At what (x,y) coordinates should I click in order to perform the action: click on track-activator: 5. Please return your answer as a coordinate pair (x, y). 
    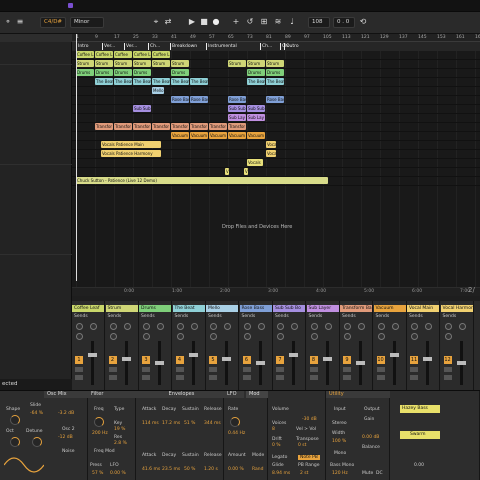
    Looking at the image, I should click on (213, 360).